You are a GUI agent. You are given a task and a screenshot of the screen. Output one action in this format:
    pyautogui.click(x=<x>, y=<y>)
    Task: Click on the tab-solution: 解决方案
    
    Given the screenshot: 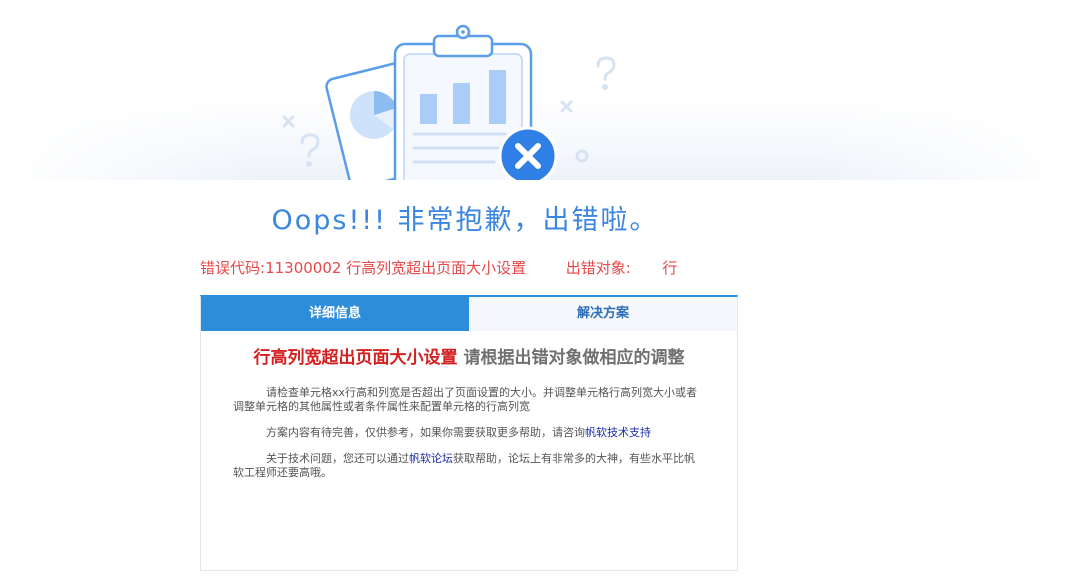 What is the action you would take?
    pyautogui.click(x=603, y=314)
    